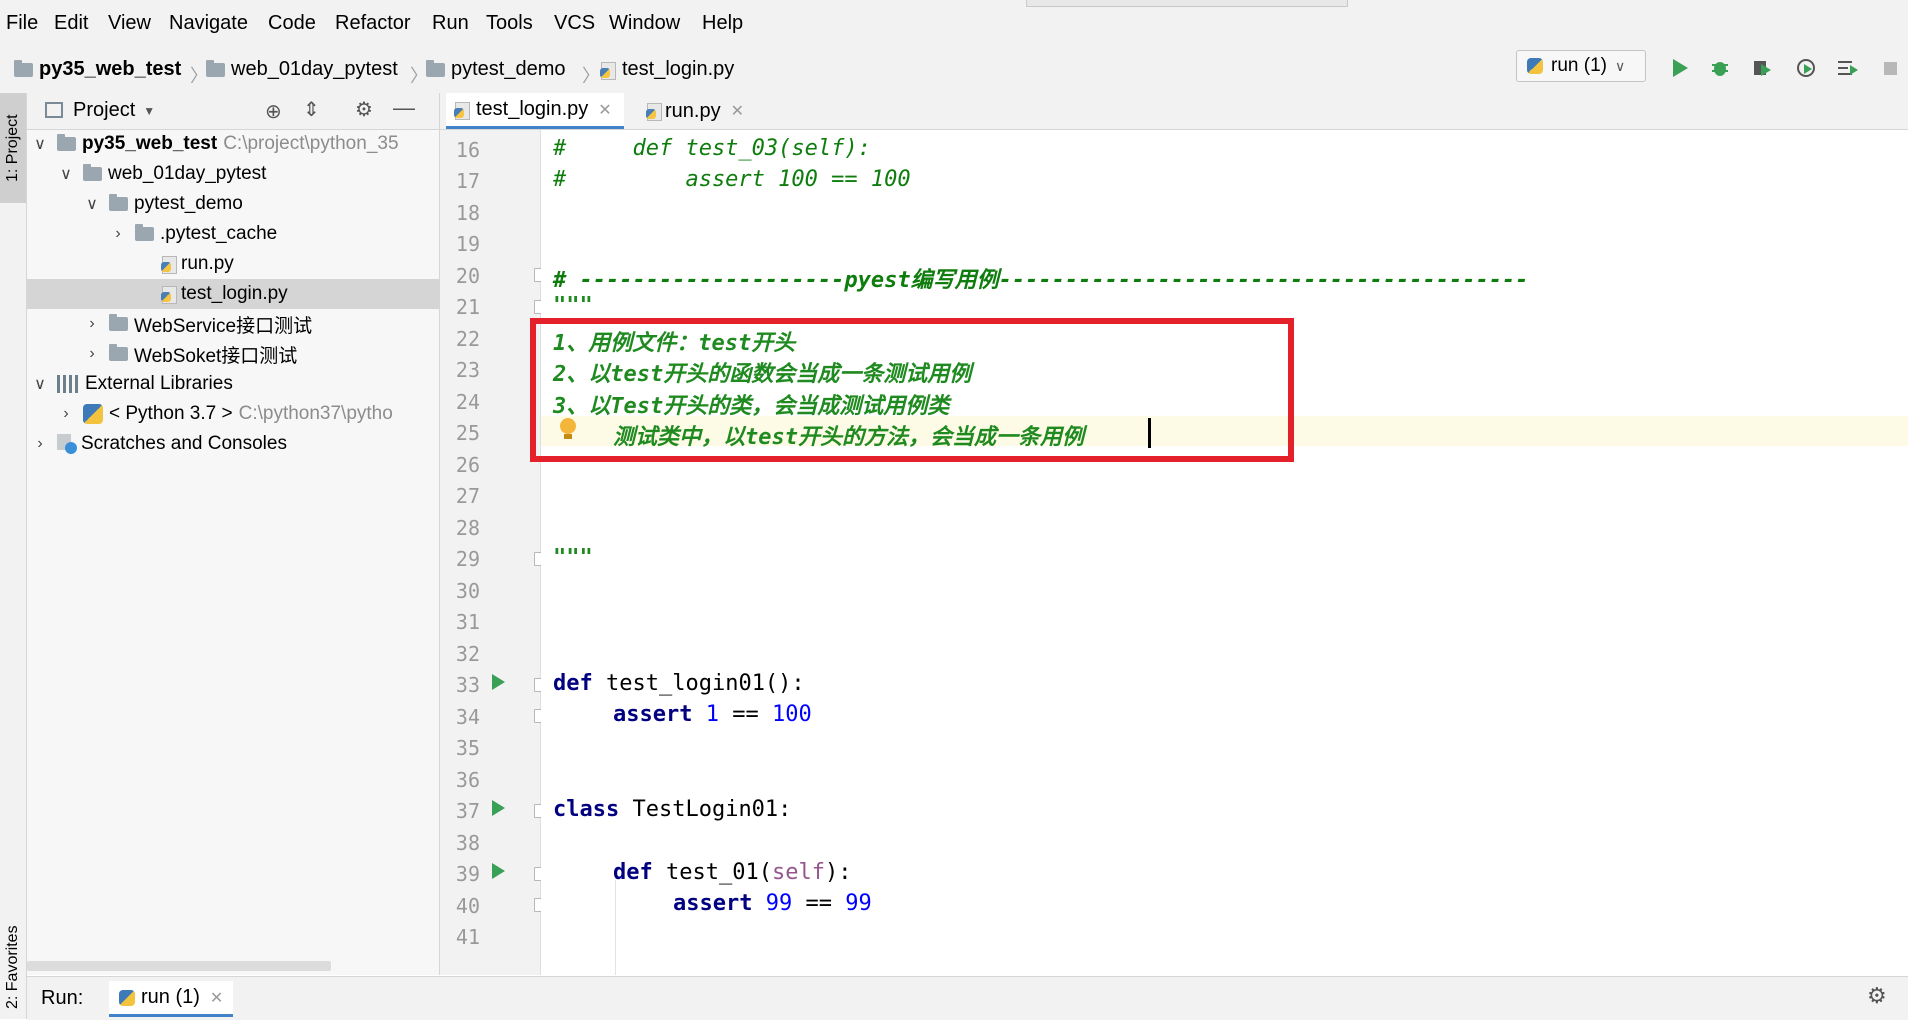 Image resolution: width=1908 pixels, height=1020 pixels. What do you see at coordinates (712, 714) in the screenshot?
I see `number-literal: 1` at bounding box center [712, 714].